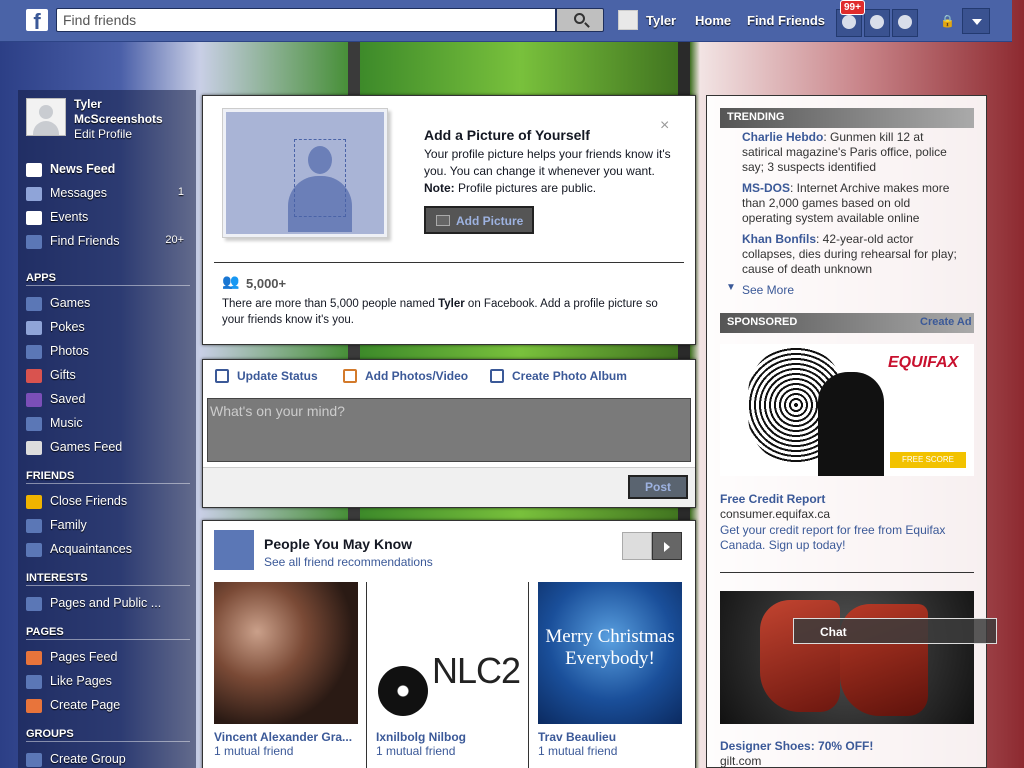  I want to click on sidebar-item-create-group: Create Group, so click(106, 759).